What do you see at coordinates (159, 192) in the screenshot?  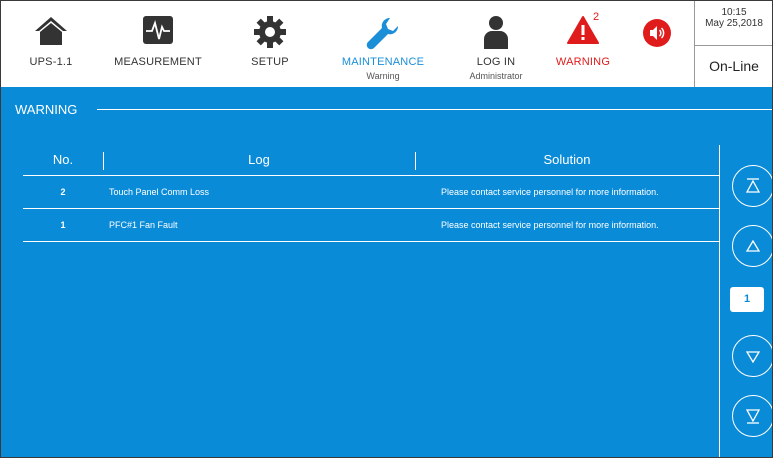 I see `row-log: Touch Panel Comm Loss` at bounding box center [159, 192].